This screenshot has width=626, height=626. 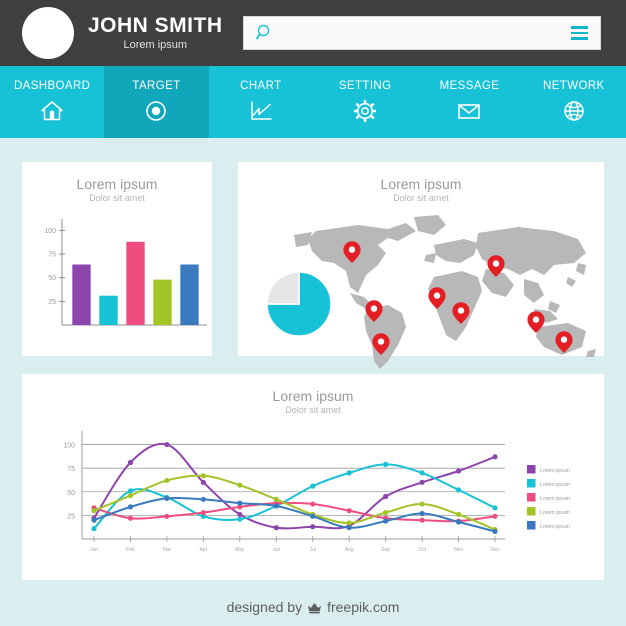 What do you see at coordinates (458, 550) in the screenshot?
I see `svg-text: Nov` at bounding box center [458, 550].